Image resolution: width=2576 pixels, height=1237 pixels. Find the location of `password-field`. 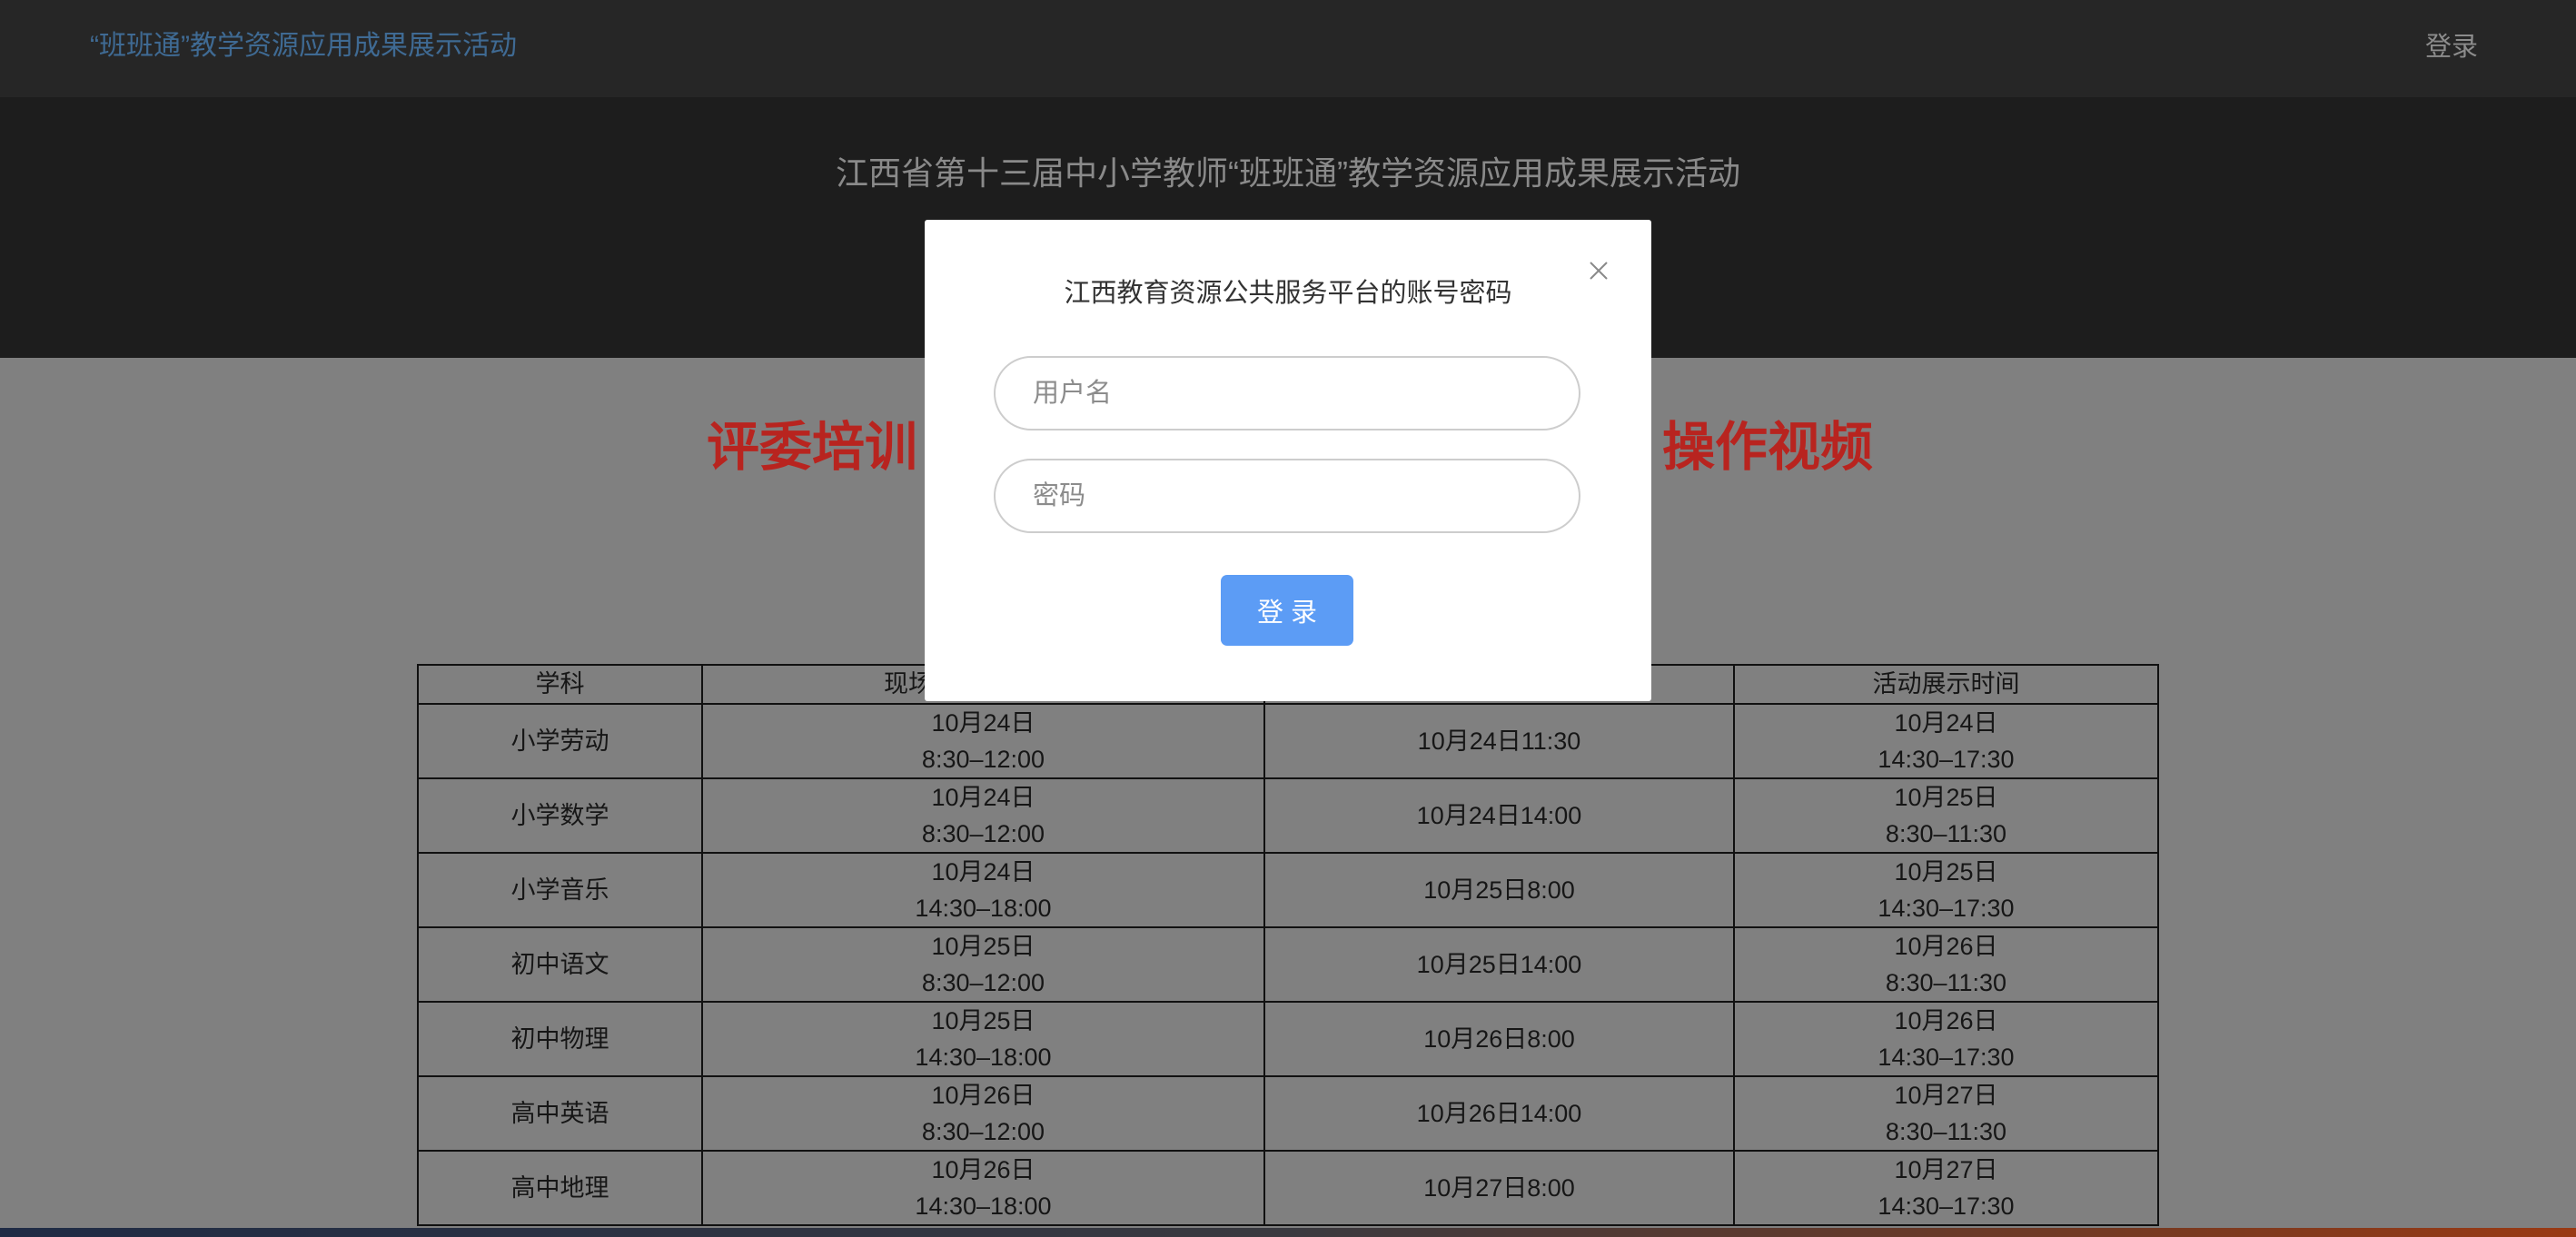

password-field is located at coordinates (1287, 496).